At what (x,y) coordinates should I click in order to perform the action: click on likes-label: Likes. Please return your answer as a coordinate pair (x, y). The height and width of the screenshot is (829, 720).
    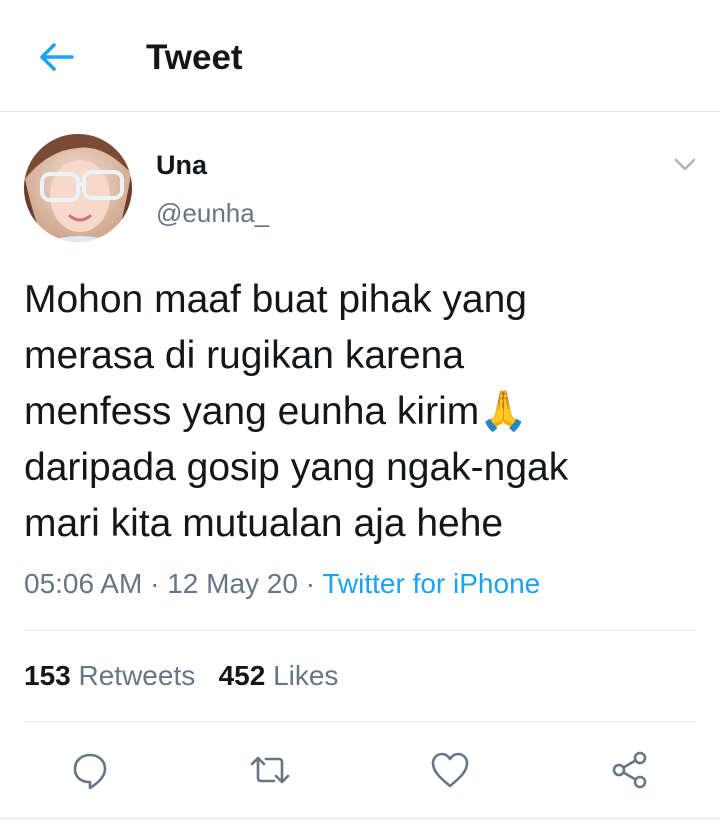
    Looking at the image, I should click on (306, 675).